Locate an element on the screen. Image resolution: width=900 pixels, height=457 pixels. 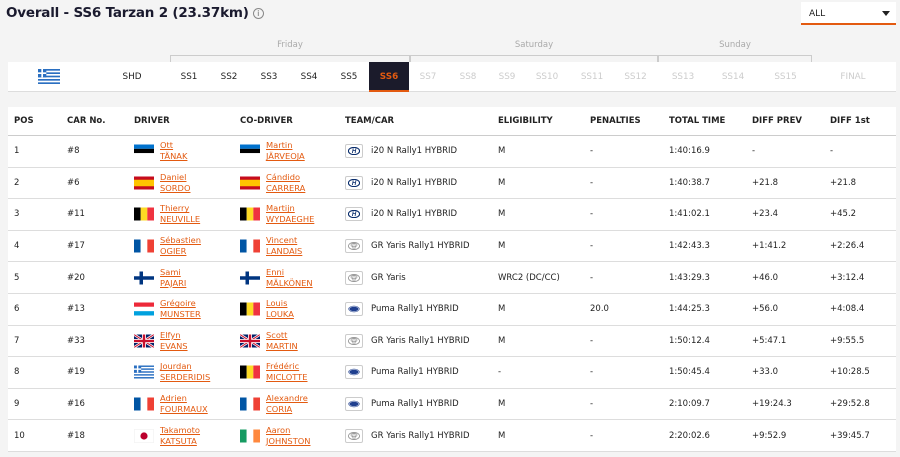
tab-ss1: SS1 is located at coordinates (189, 77).